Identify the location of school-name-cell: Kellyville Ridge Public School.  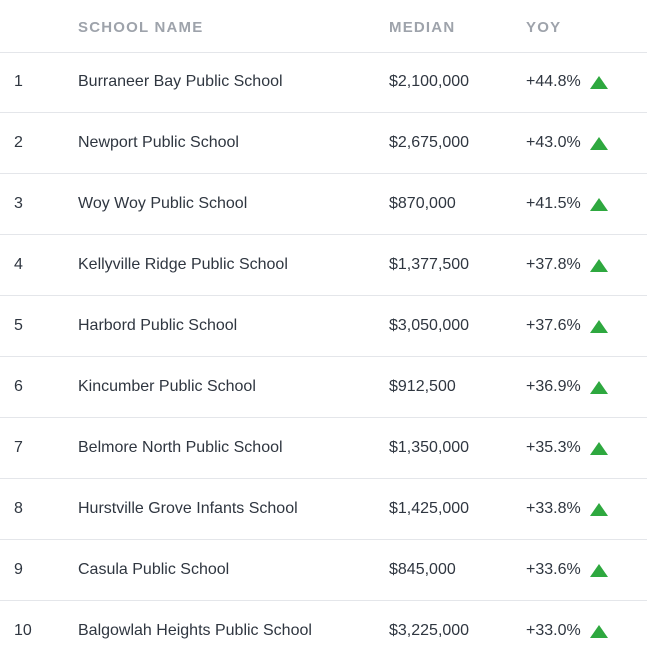
(183, 265).